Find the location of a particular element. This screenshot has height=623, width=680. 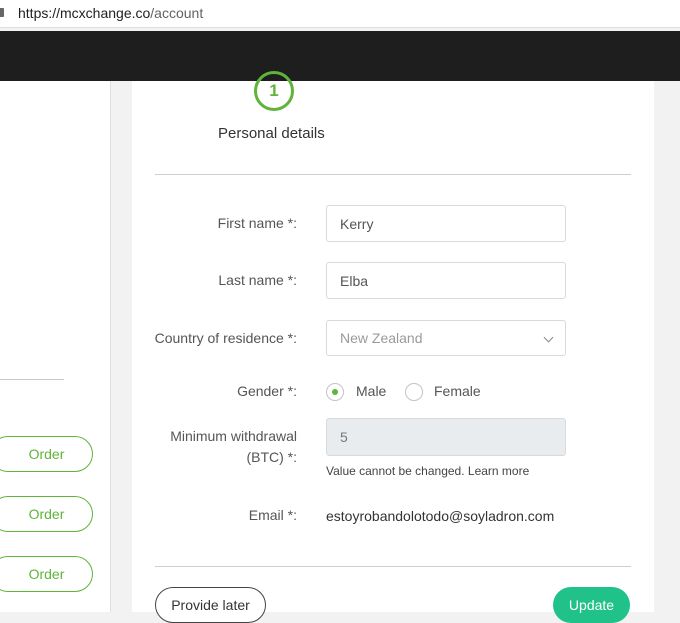

step-number-badge: 1 is located at coordinates (274, 91).